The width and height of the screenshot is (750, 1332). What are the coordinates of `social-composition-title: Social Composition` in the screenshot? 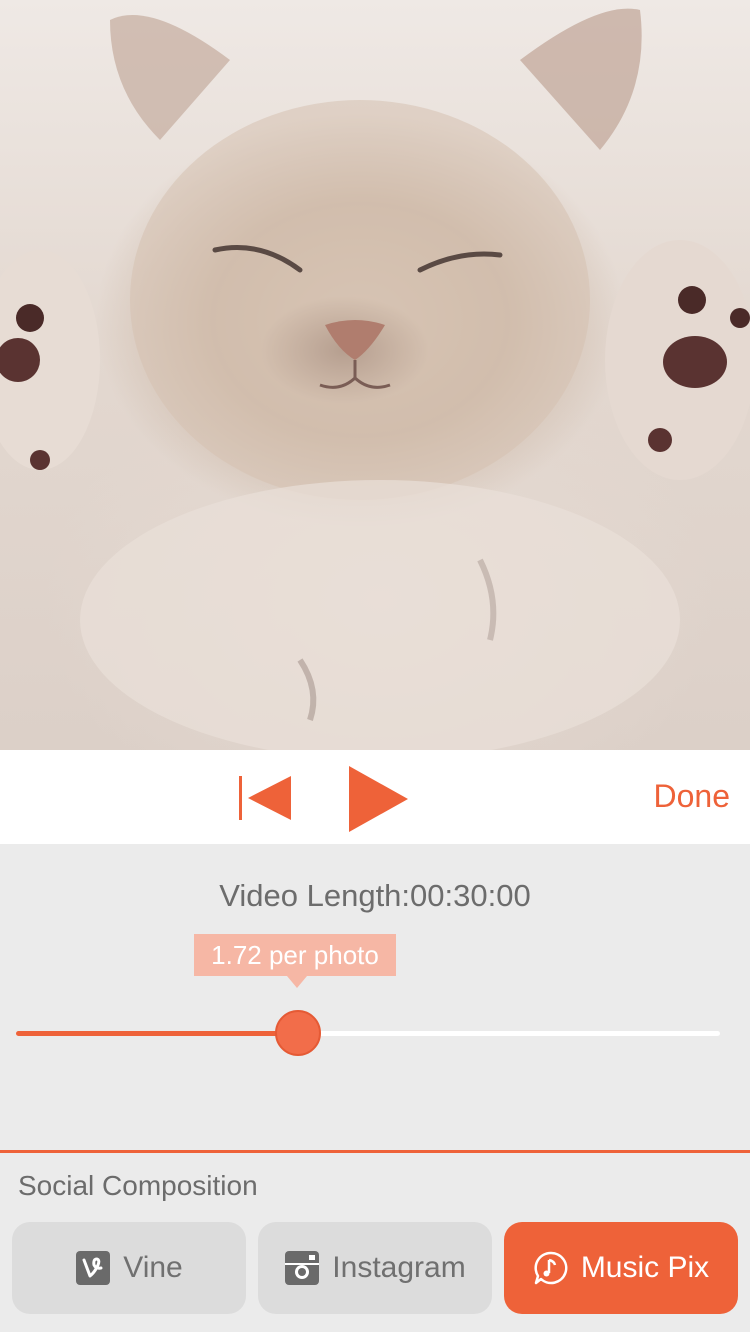 It's located at (138, 1185).